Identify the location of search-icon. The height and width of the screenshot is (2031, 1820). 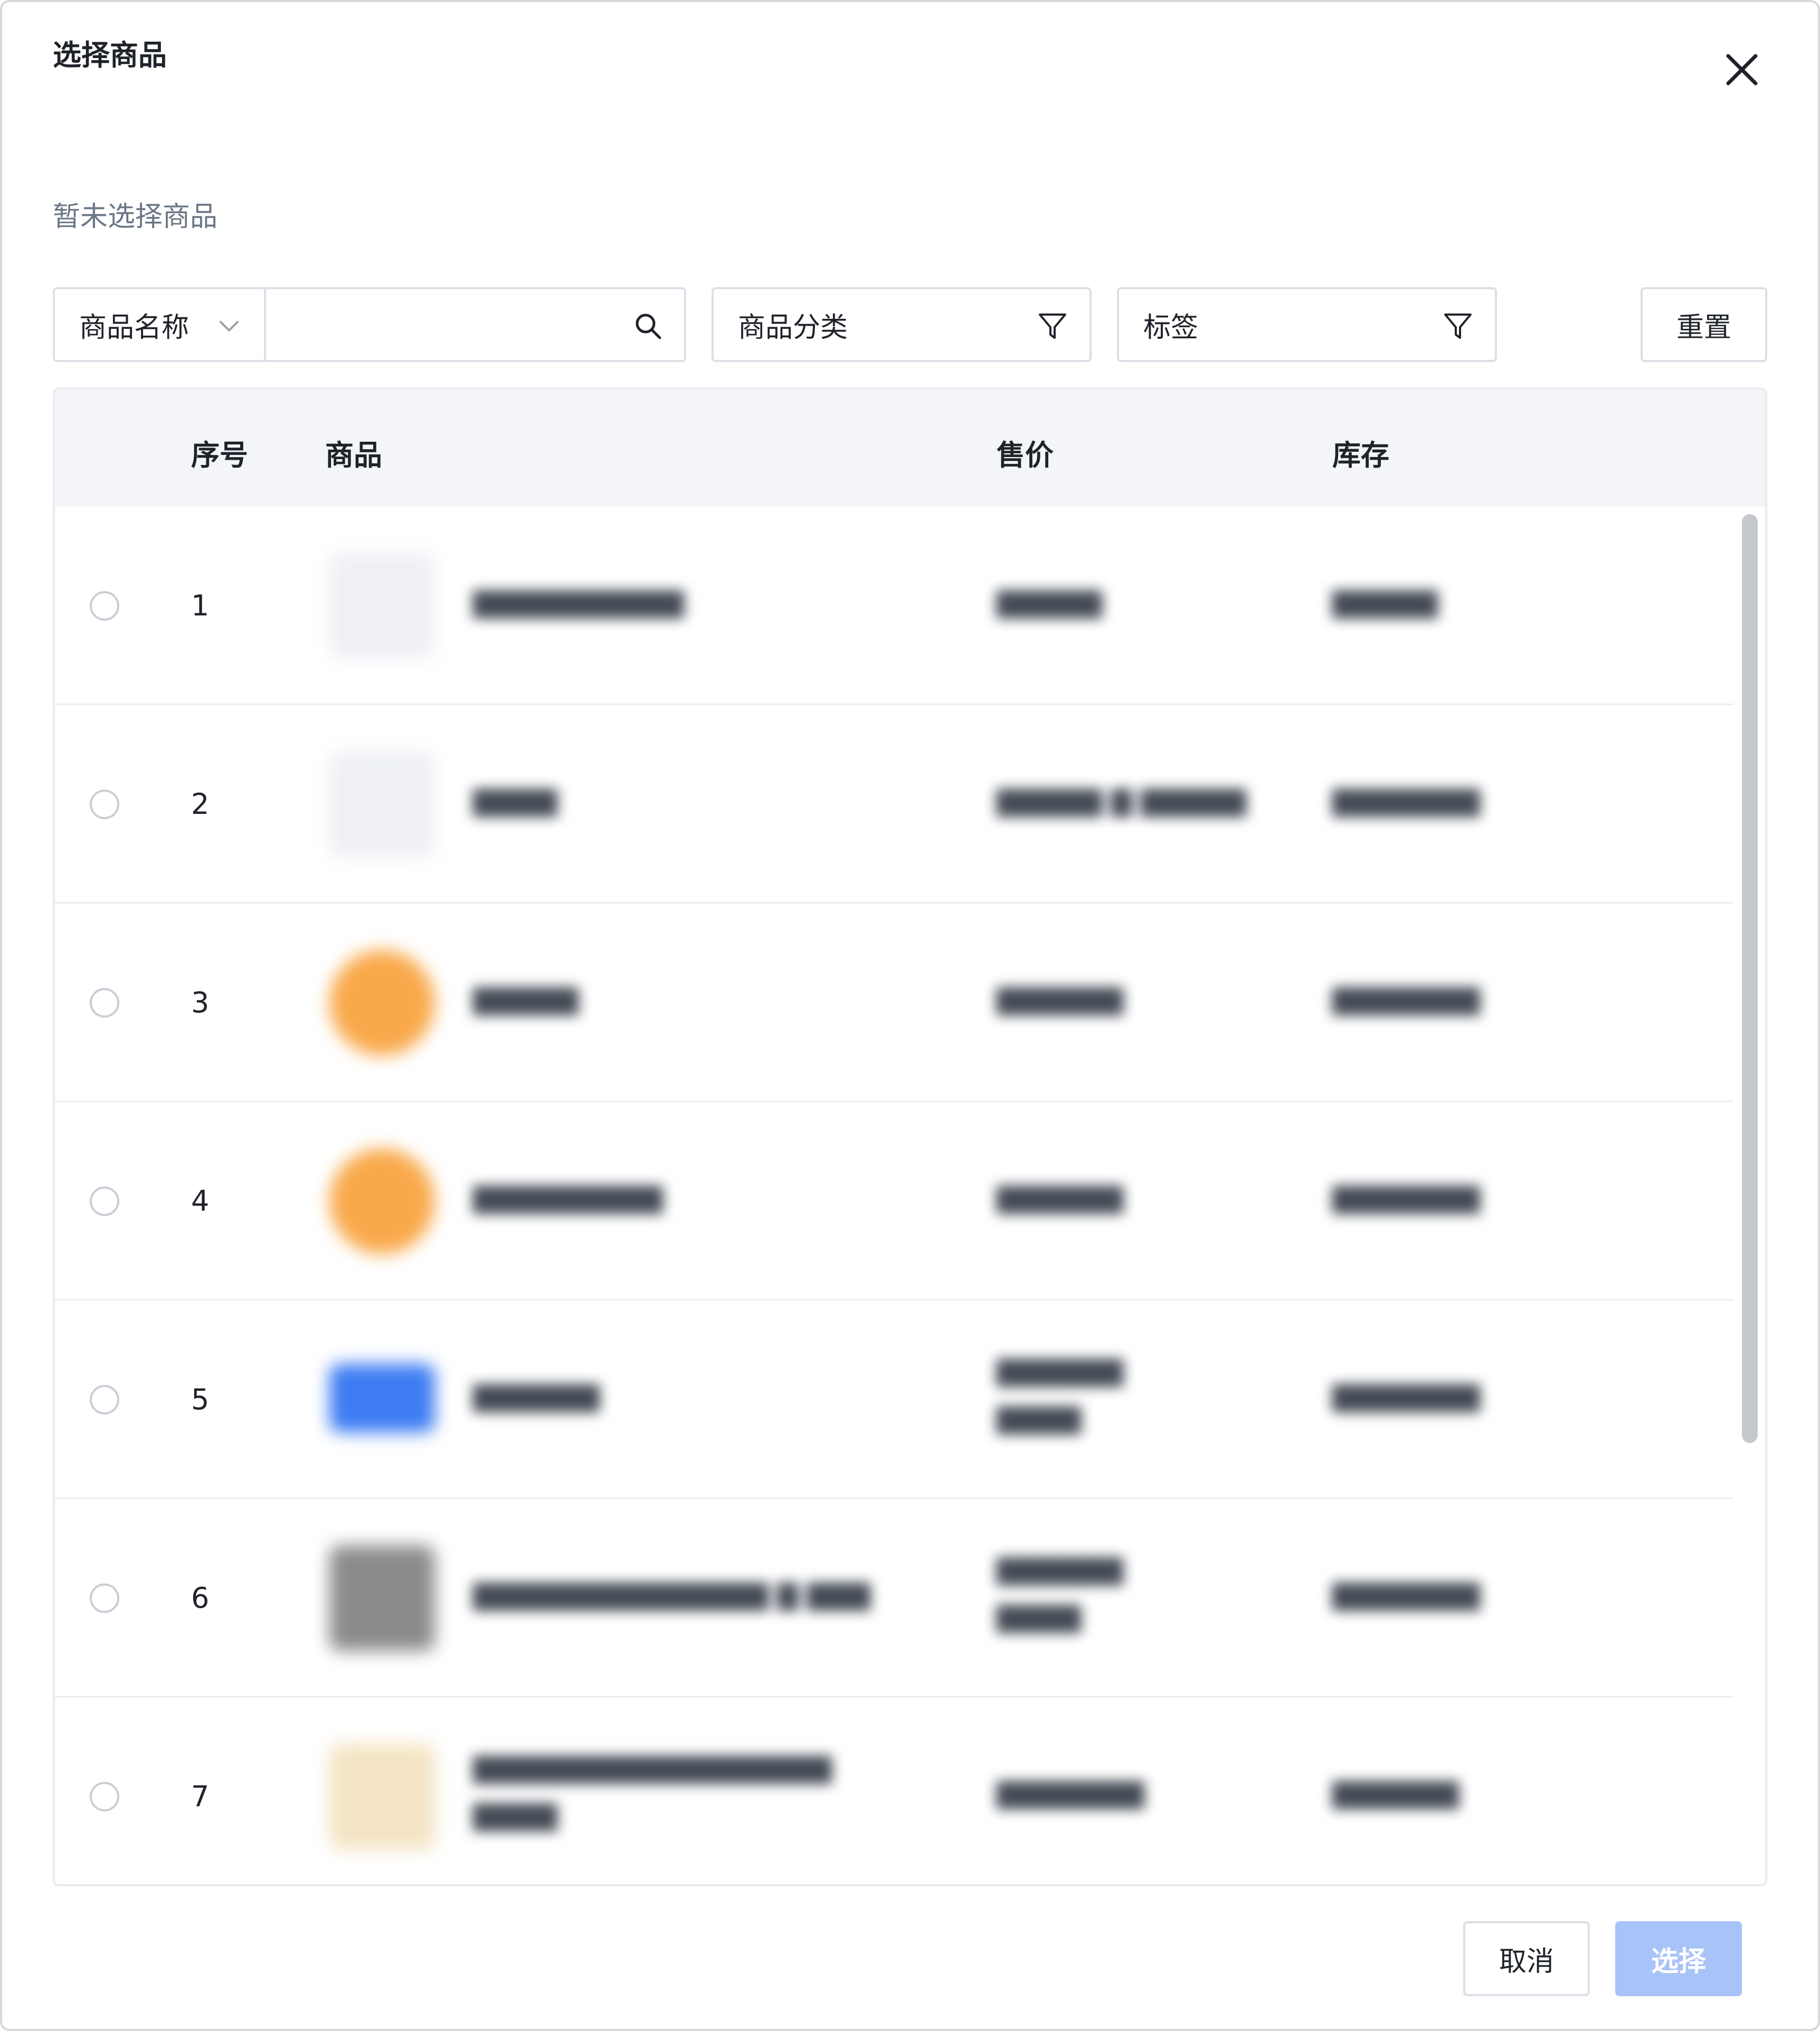
(648, 326).